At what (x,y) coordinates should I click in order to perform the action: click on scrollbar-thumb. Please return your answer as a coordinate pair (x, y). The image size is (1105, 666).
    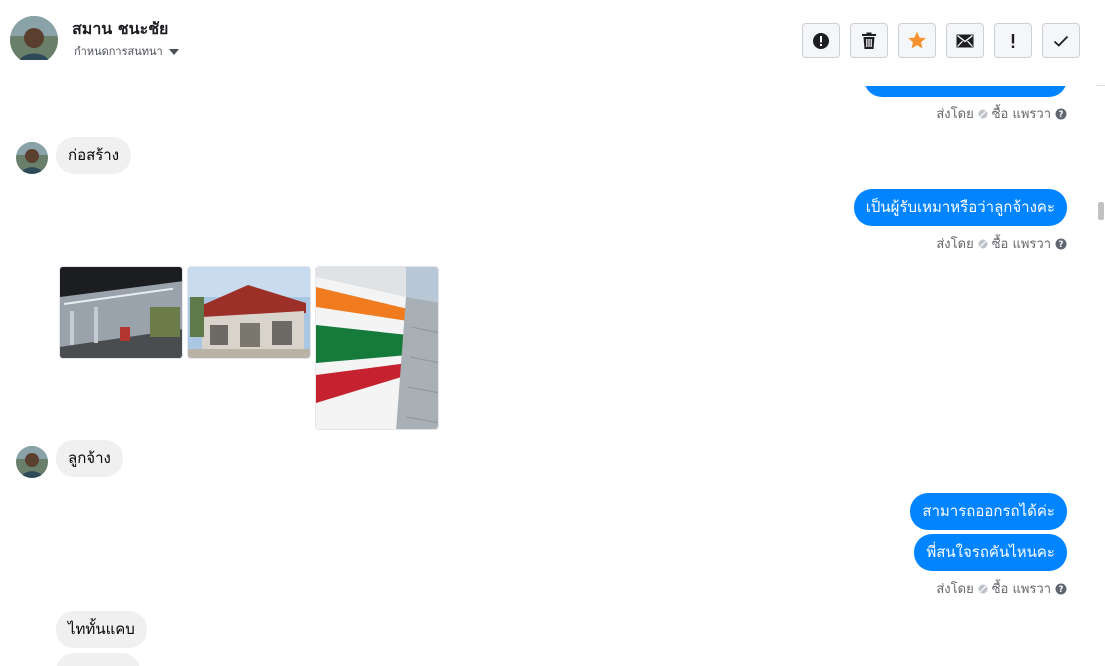
    Looking at the image, I should click on (1101, 211).